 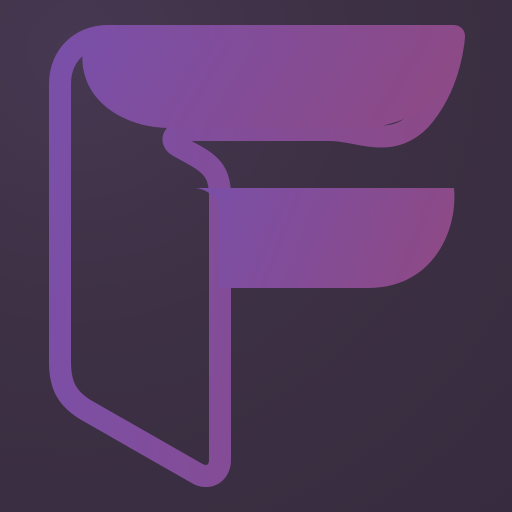 What do you see at coordinates (268, 82) in the screenshot?
I see `f-top-bar` at bounding box center [268, 82].